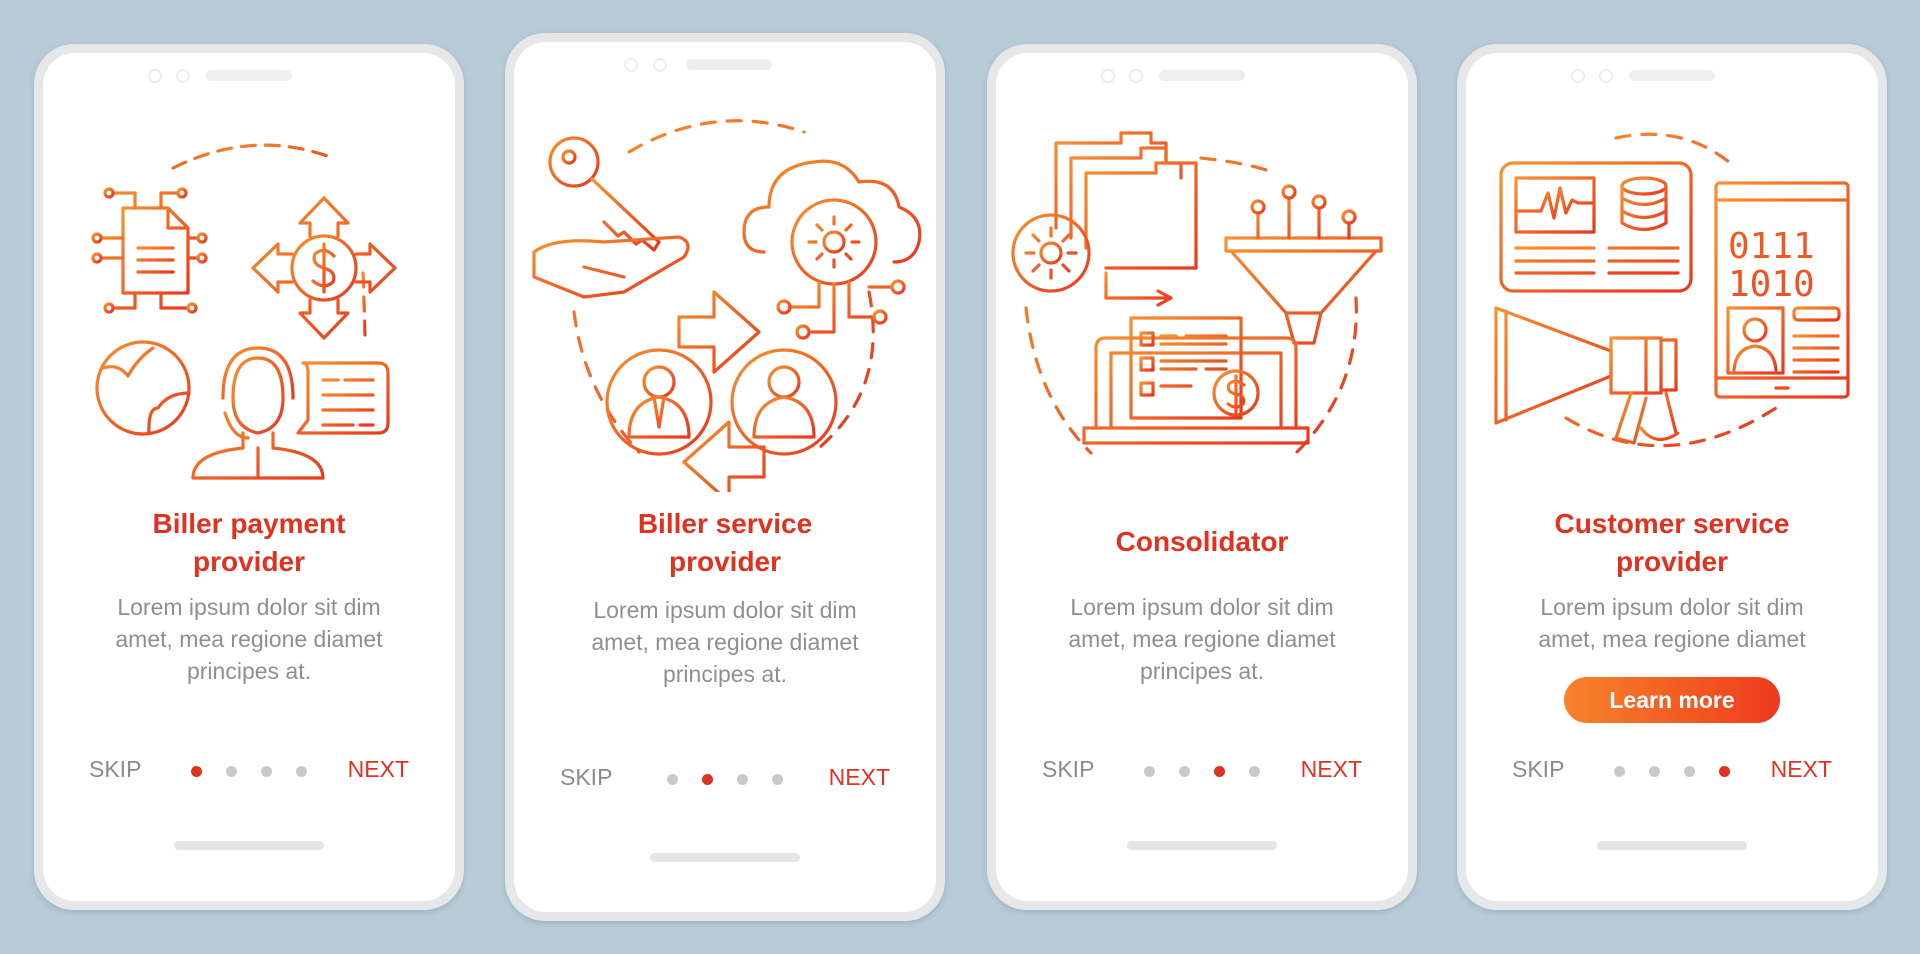 The width and height of the screenshot is (1920, 954). I want to click on document-network-icon, so click(149, 250).